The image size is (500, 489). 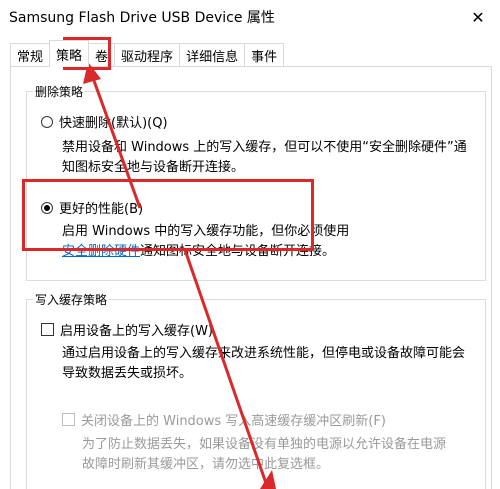 What do you see at coordinates (102, 54) in the screenshot?
I see `tab-volumes: 卷` at bounding box center [102, 54].